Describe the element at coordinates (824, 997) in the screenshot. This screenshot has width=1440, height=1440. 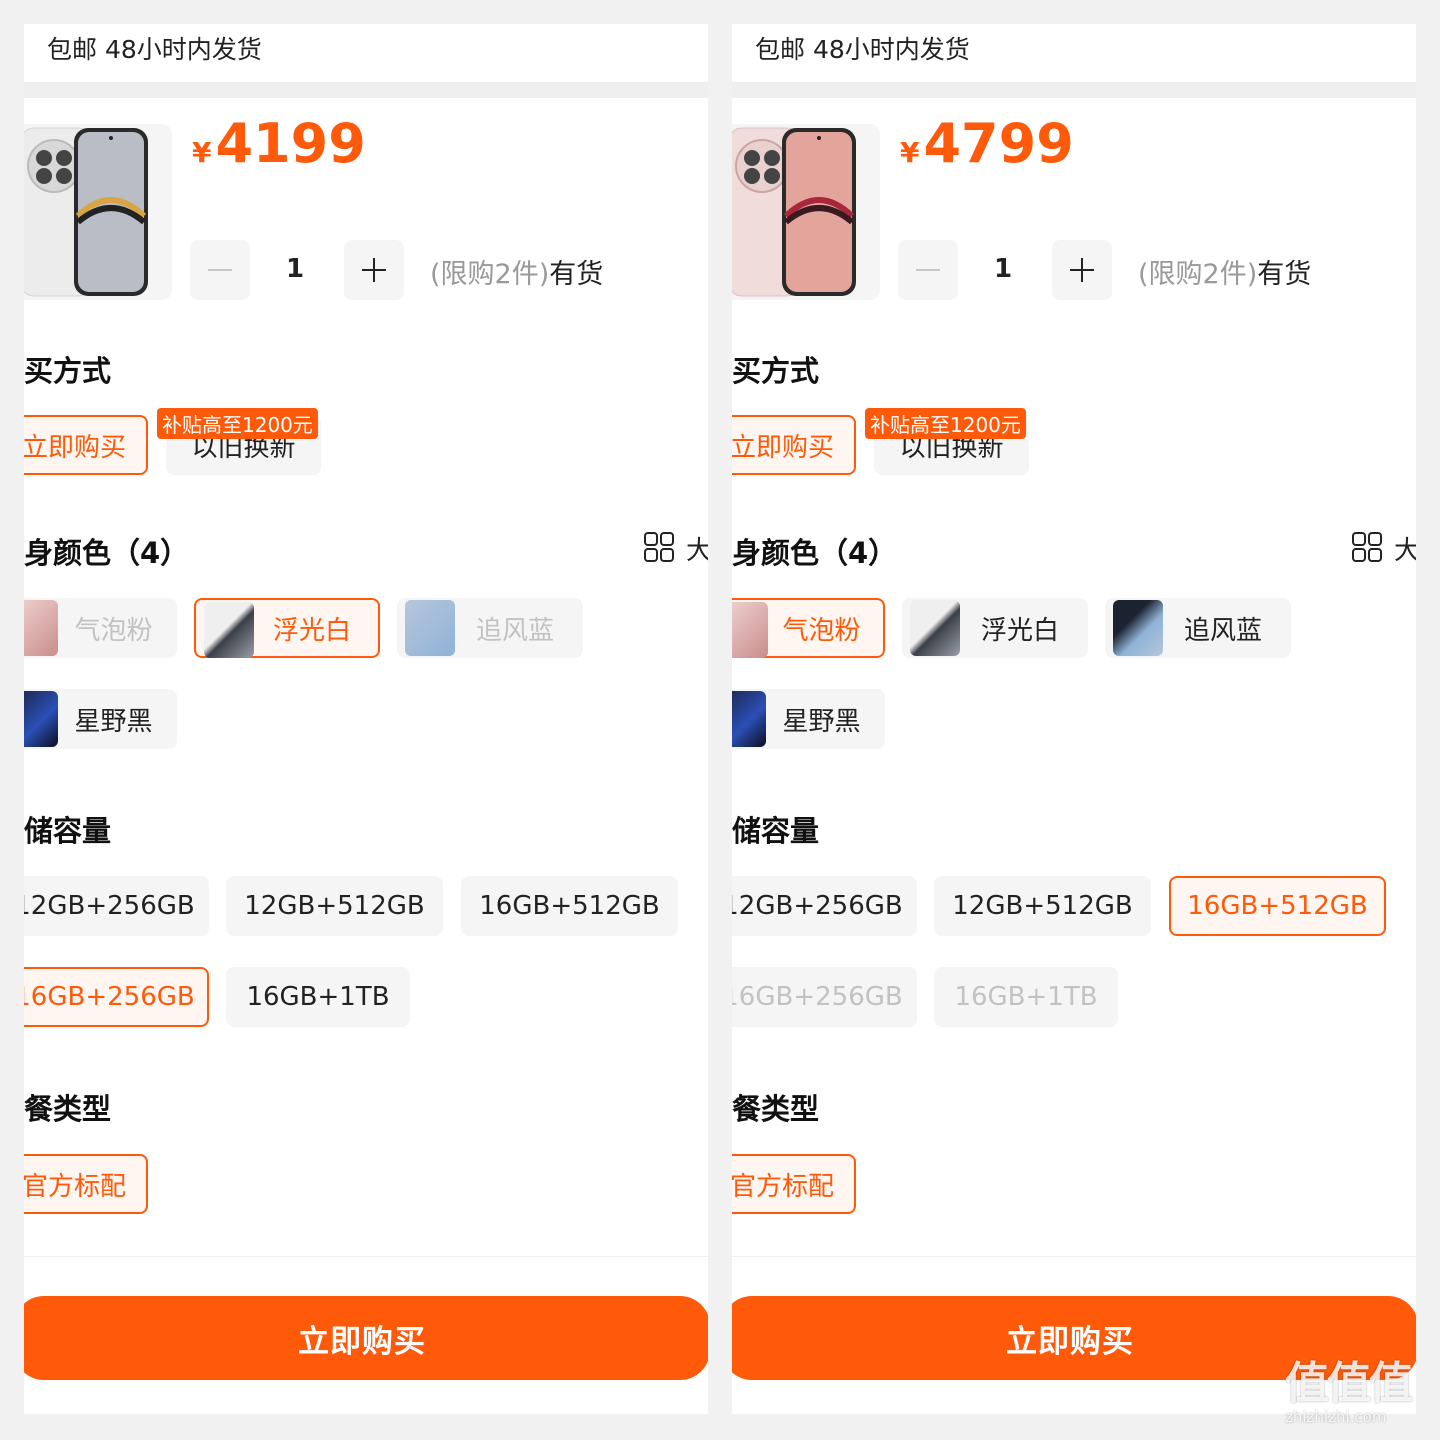
I see `storage-option-disabled: 16GB+256GB` at that location.